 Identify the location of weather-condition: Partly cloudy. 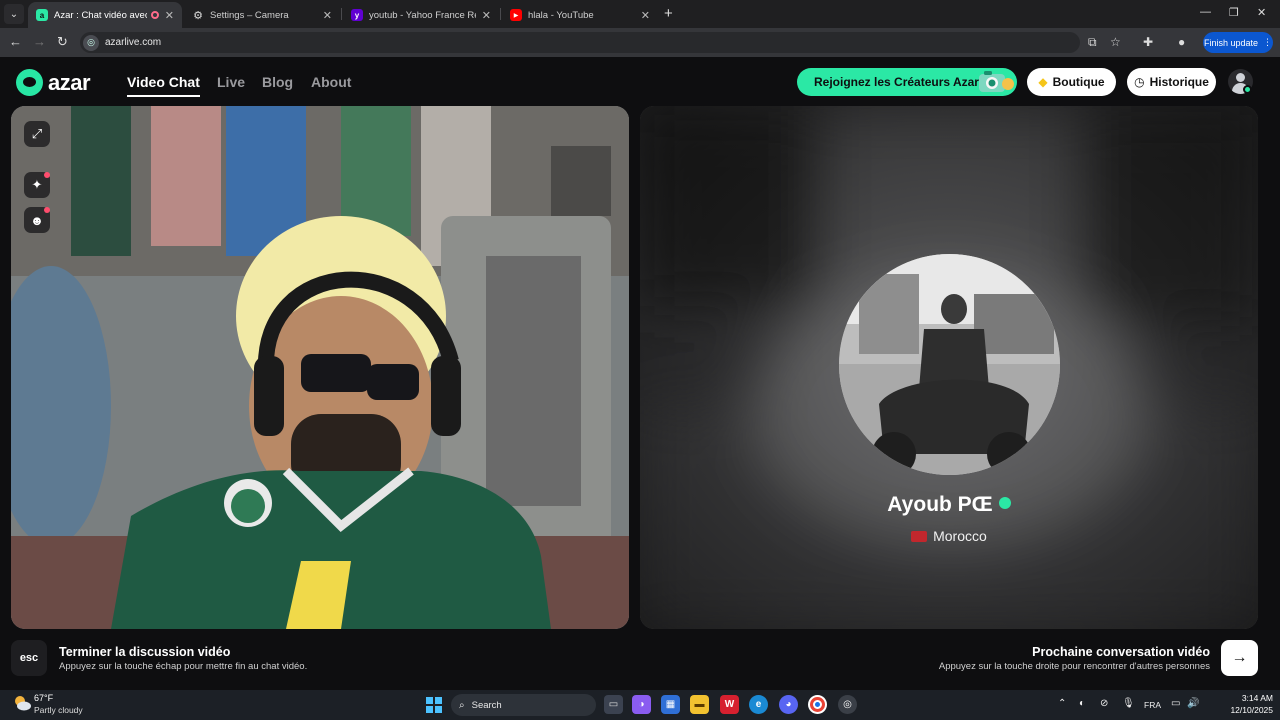
(58, 710).